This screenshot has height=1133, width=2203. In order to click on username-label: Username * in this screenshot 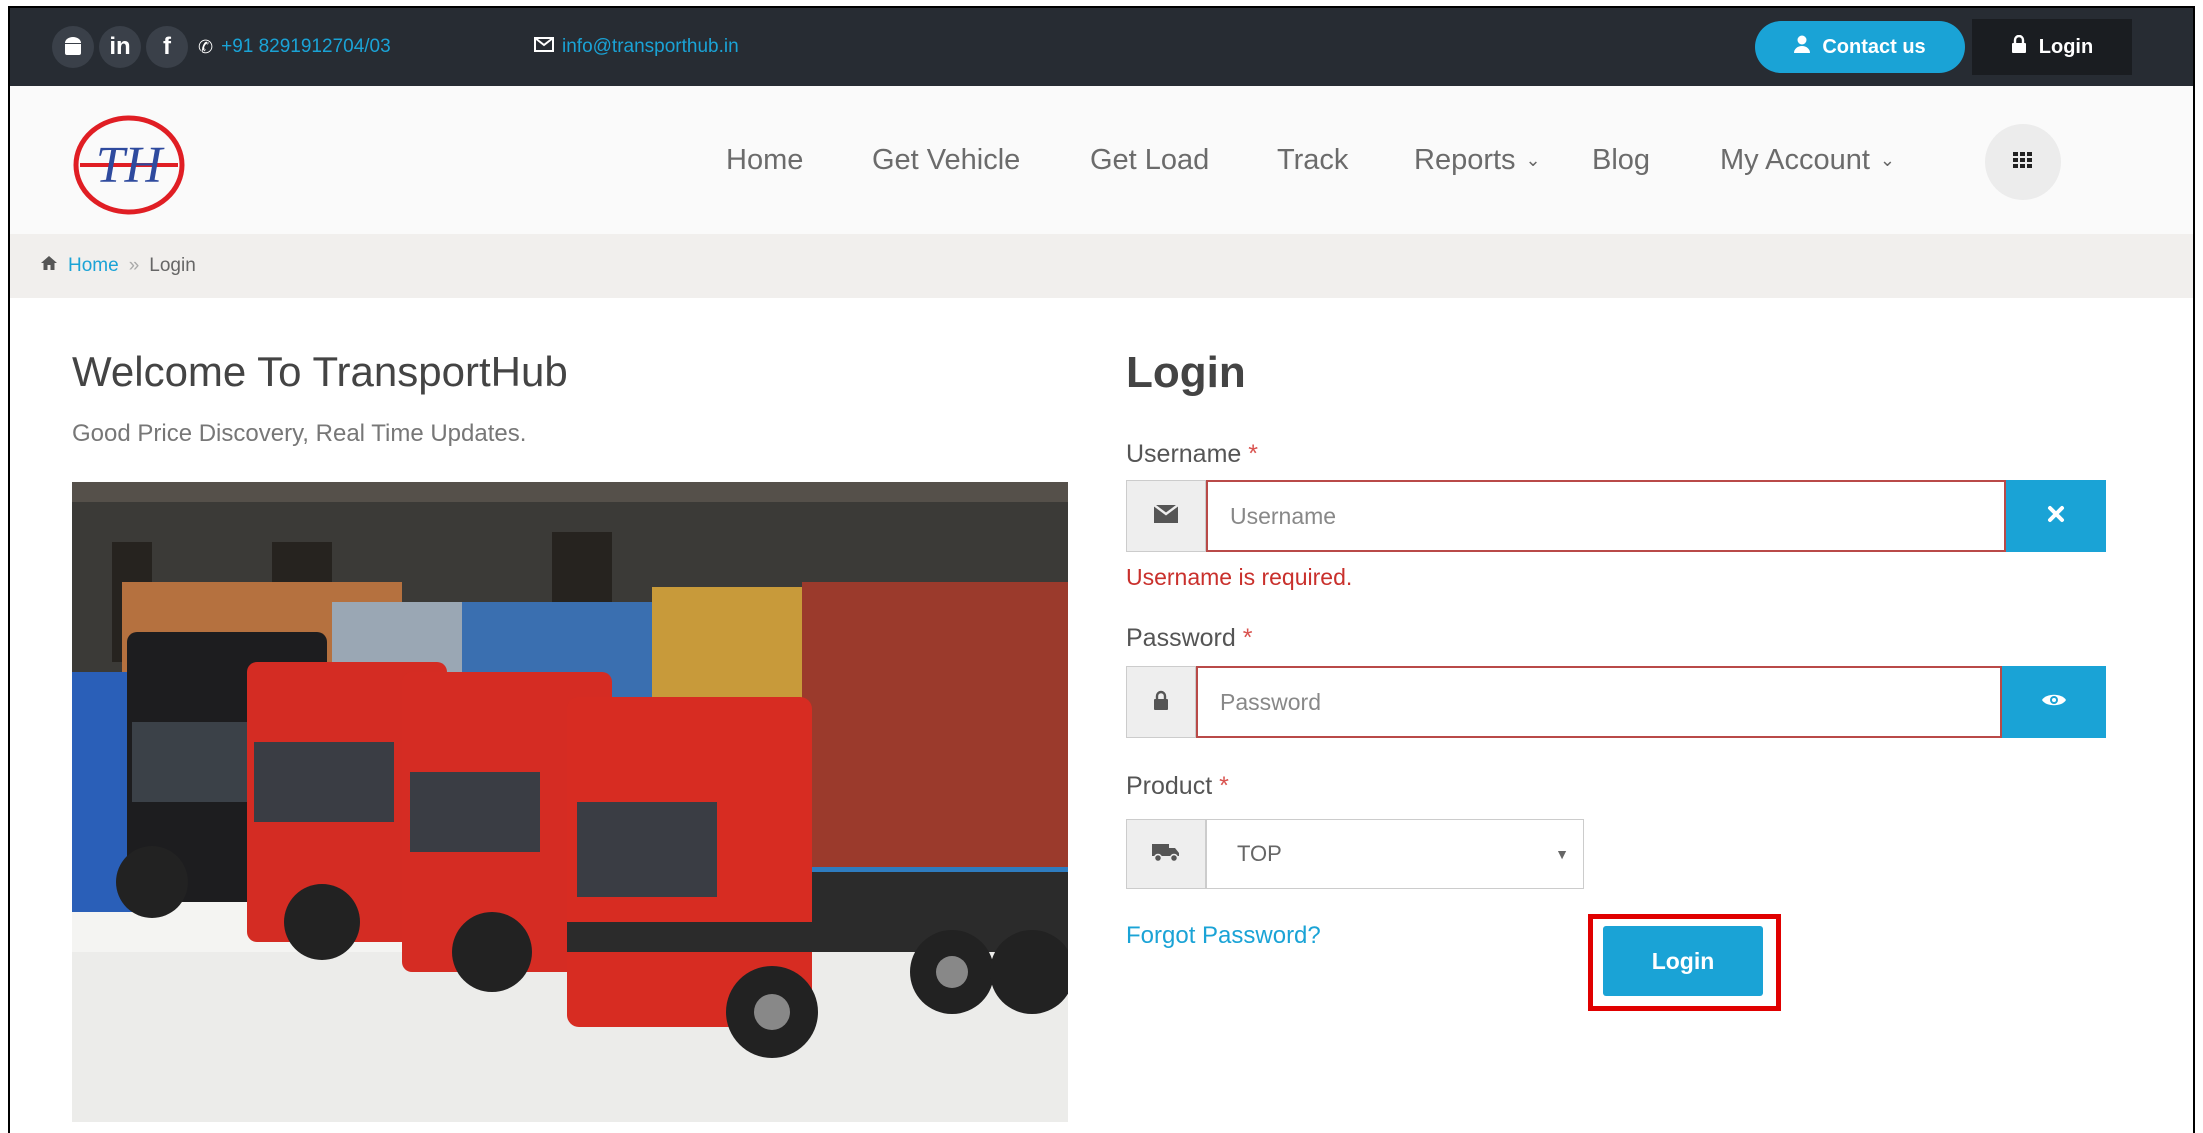, I will do `click(1192, 454)`.